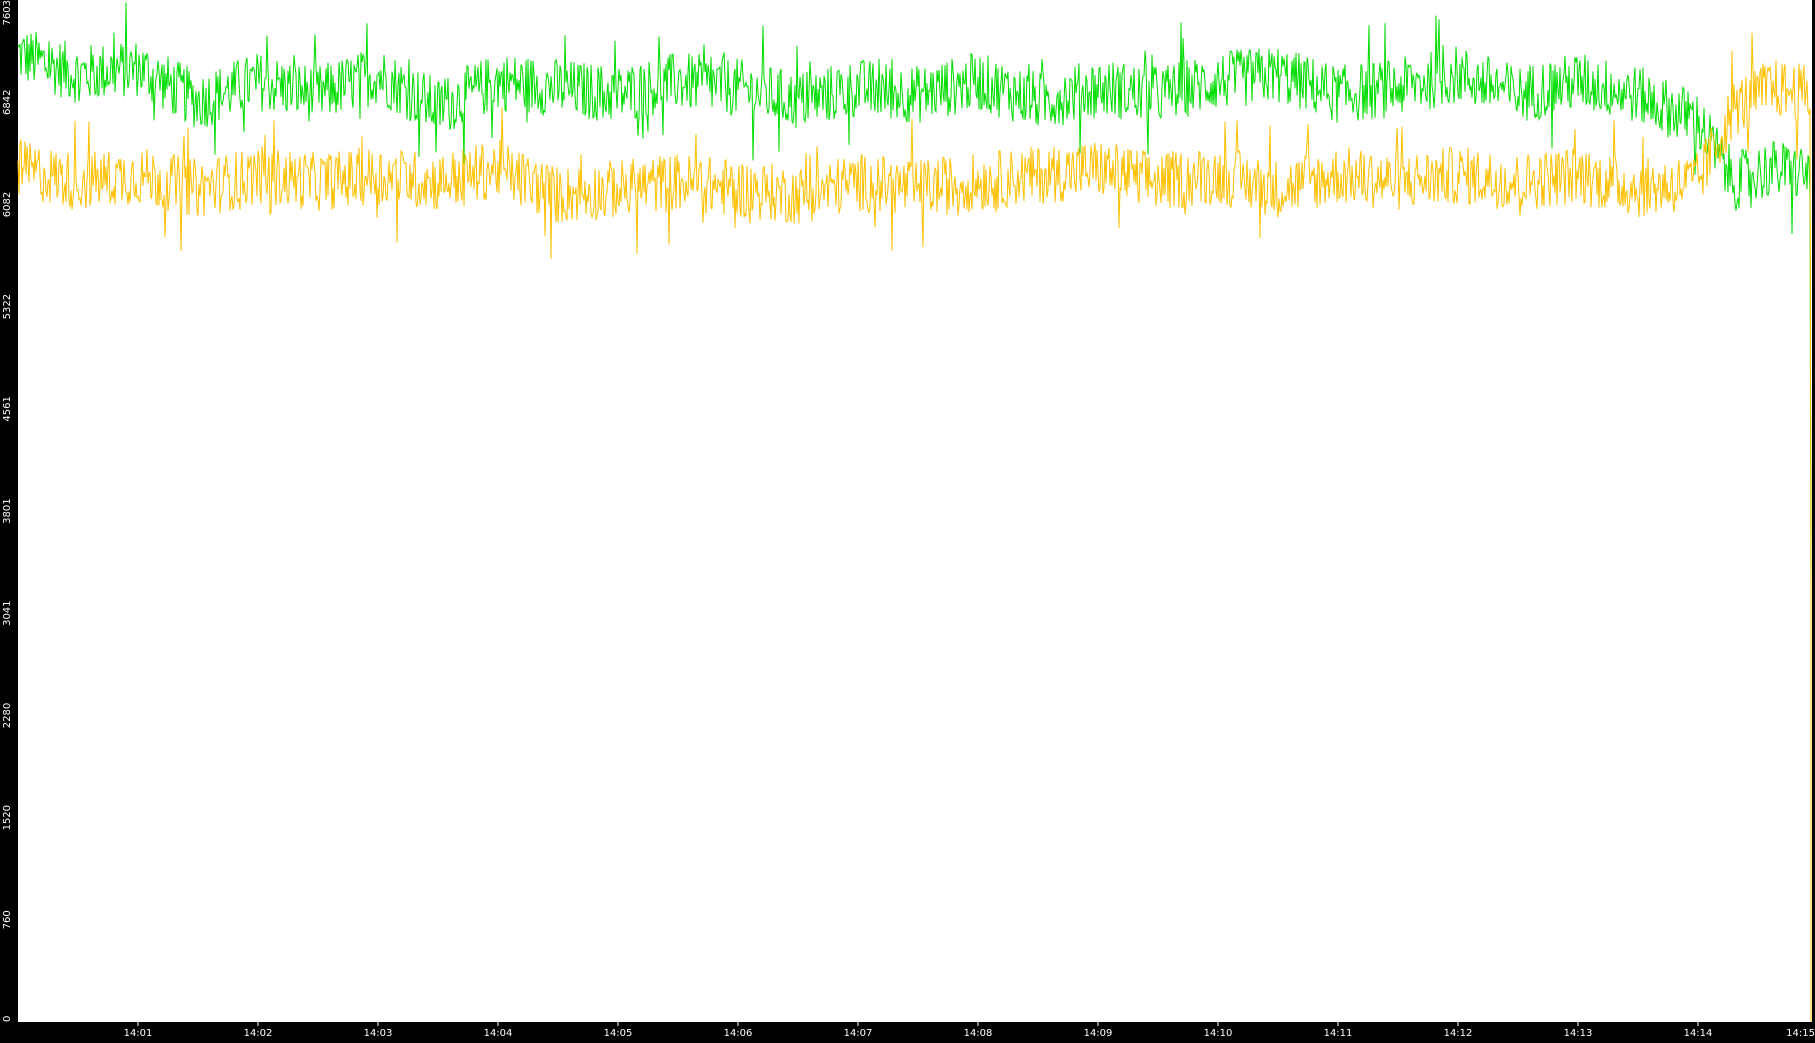 The height and width of the screenshot is (1043, 1815). What do you see at coordinates (1458, 1033) in the screenshot?
I see `x-tick-label: 14:12` at bounding box center [1458, 1033].